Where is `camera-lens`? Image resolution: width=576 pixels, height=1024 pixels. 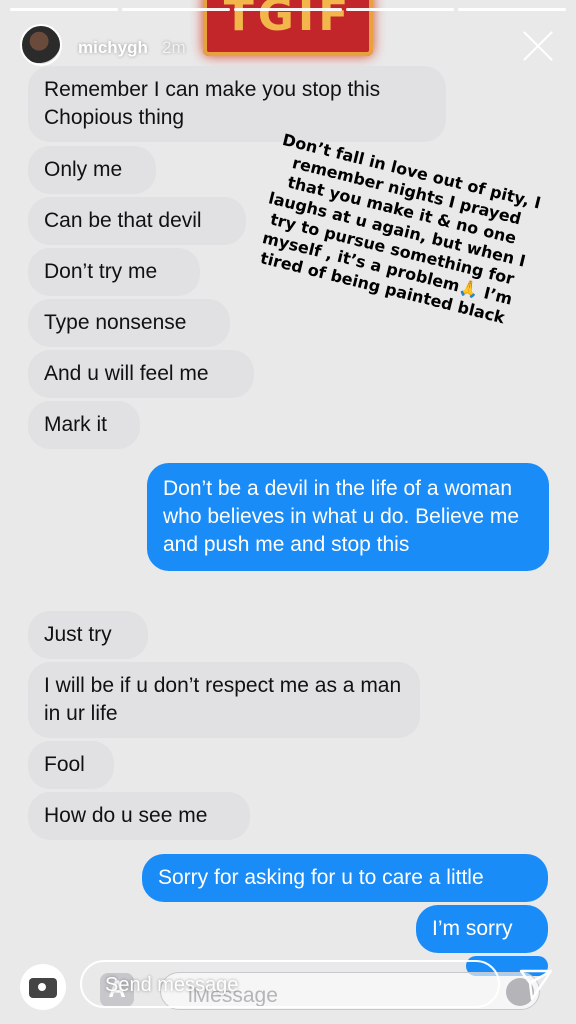
camera-lens is located at coordinates (42, 987).